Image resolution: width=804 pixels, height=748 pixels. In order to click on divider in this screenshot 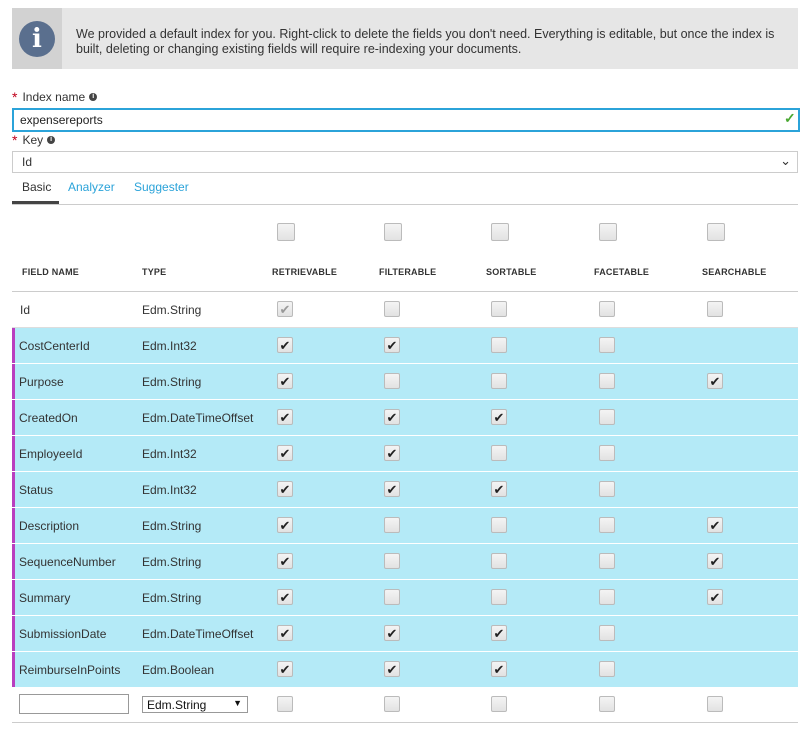, I will do `click(405, 722)`.